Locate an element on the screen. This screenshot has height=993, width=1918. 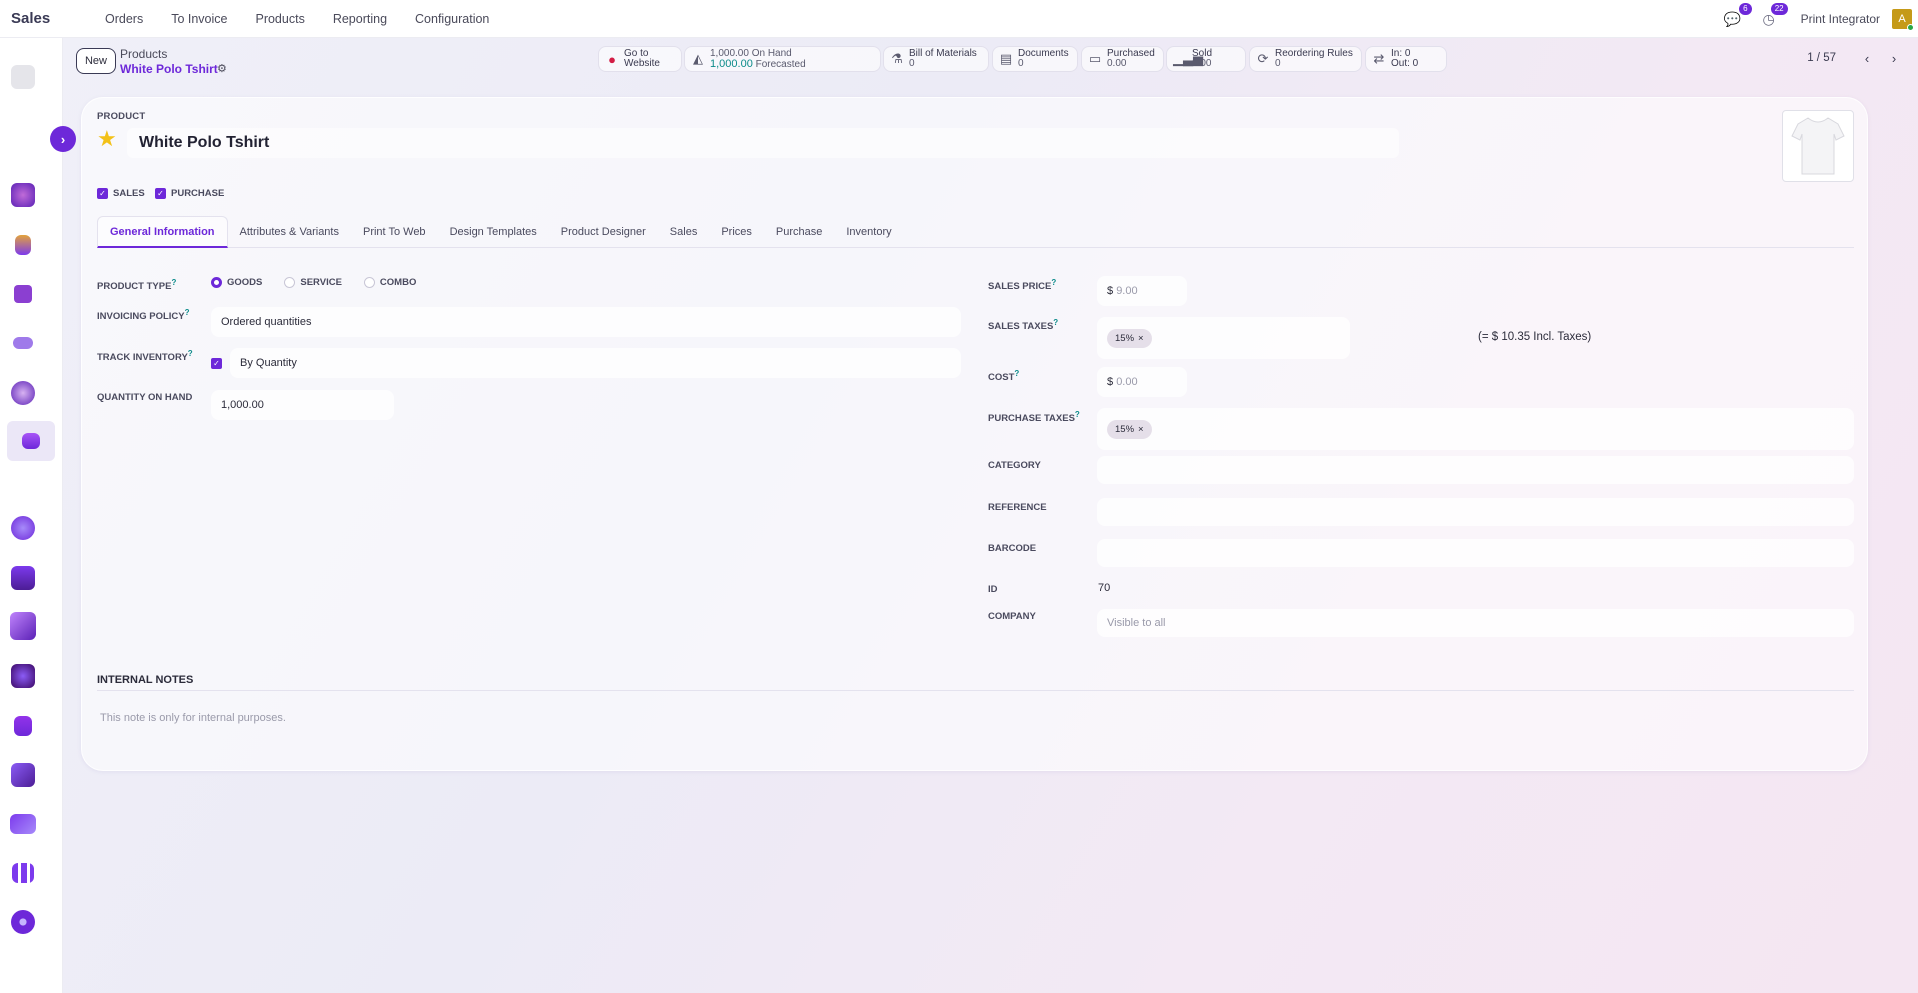
bom-count: 0 is located at coordinates (912, 63).